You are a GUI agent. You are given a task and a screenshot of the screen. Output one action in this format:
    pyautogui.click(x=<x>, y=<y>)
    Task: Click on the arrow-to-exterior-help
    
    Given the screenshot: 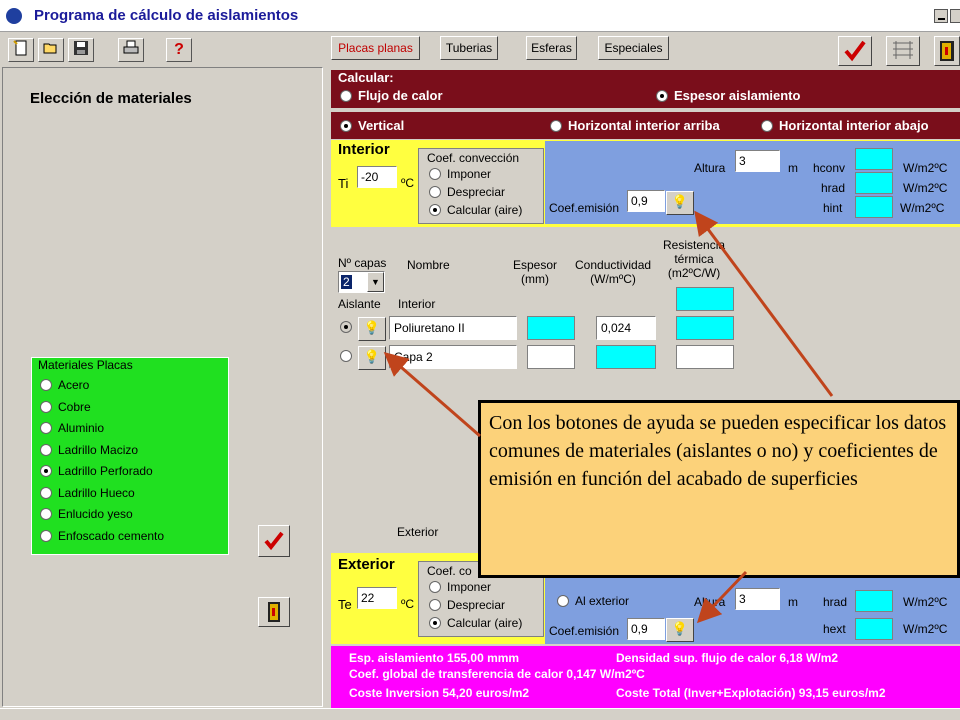 What is the action you would take?
    pyautogui.click(x=722, y=597)
    